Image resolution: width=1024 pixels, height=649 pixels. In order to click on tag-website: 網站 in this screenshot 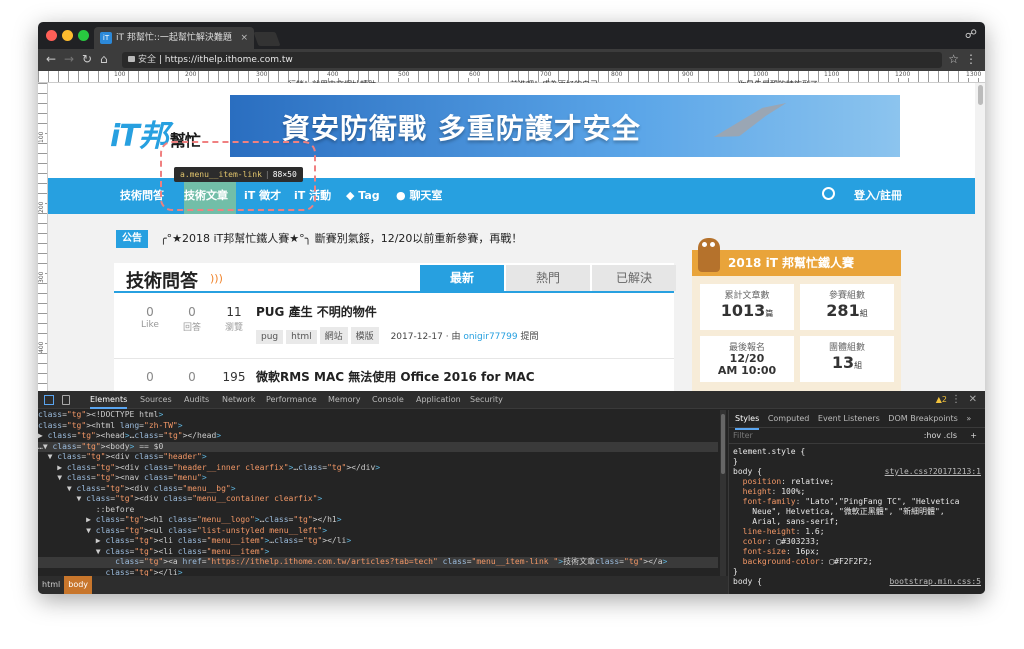, I will do `click(333, 335)`.